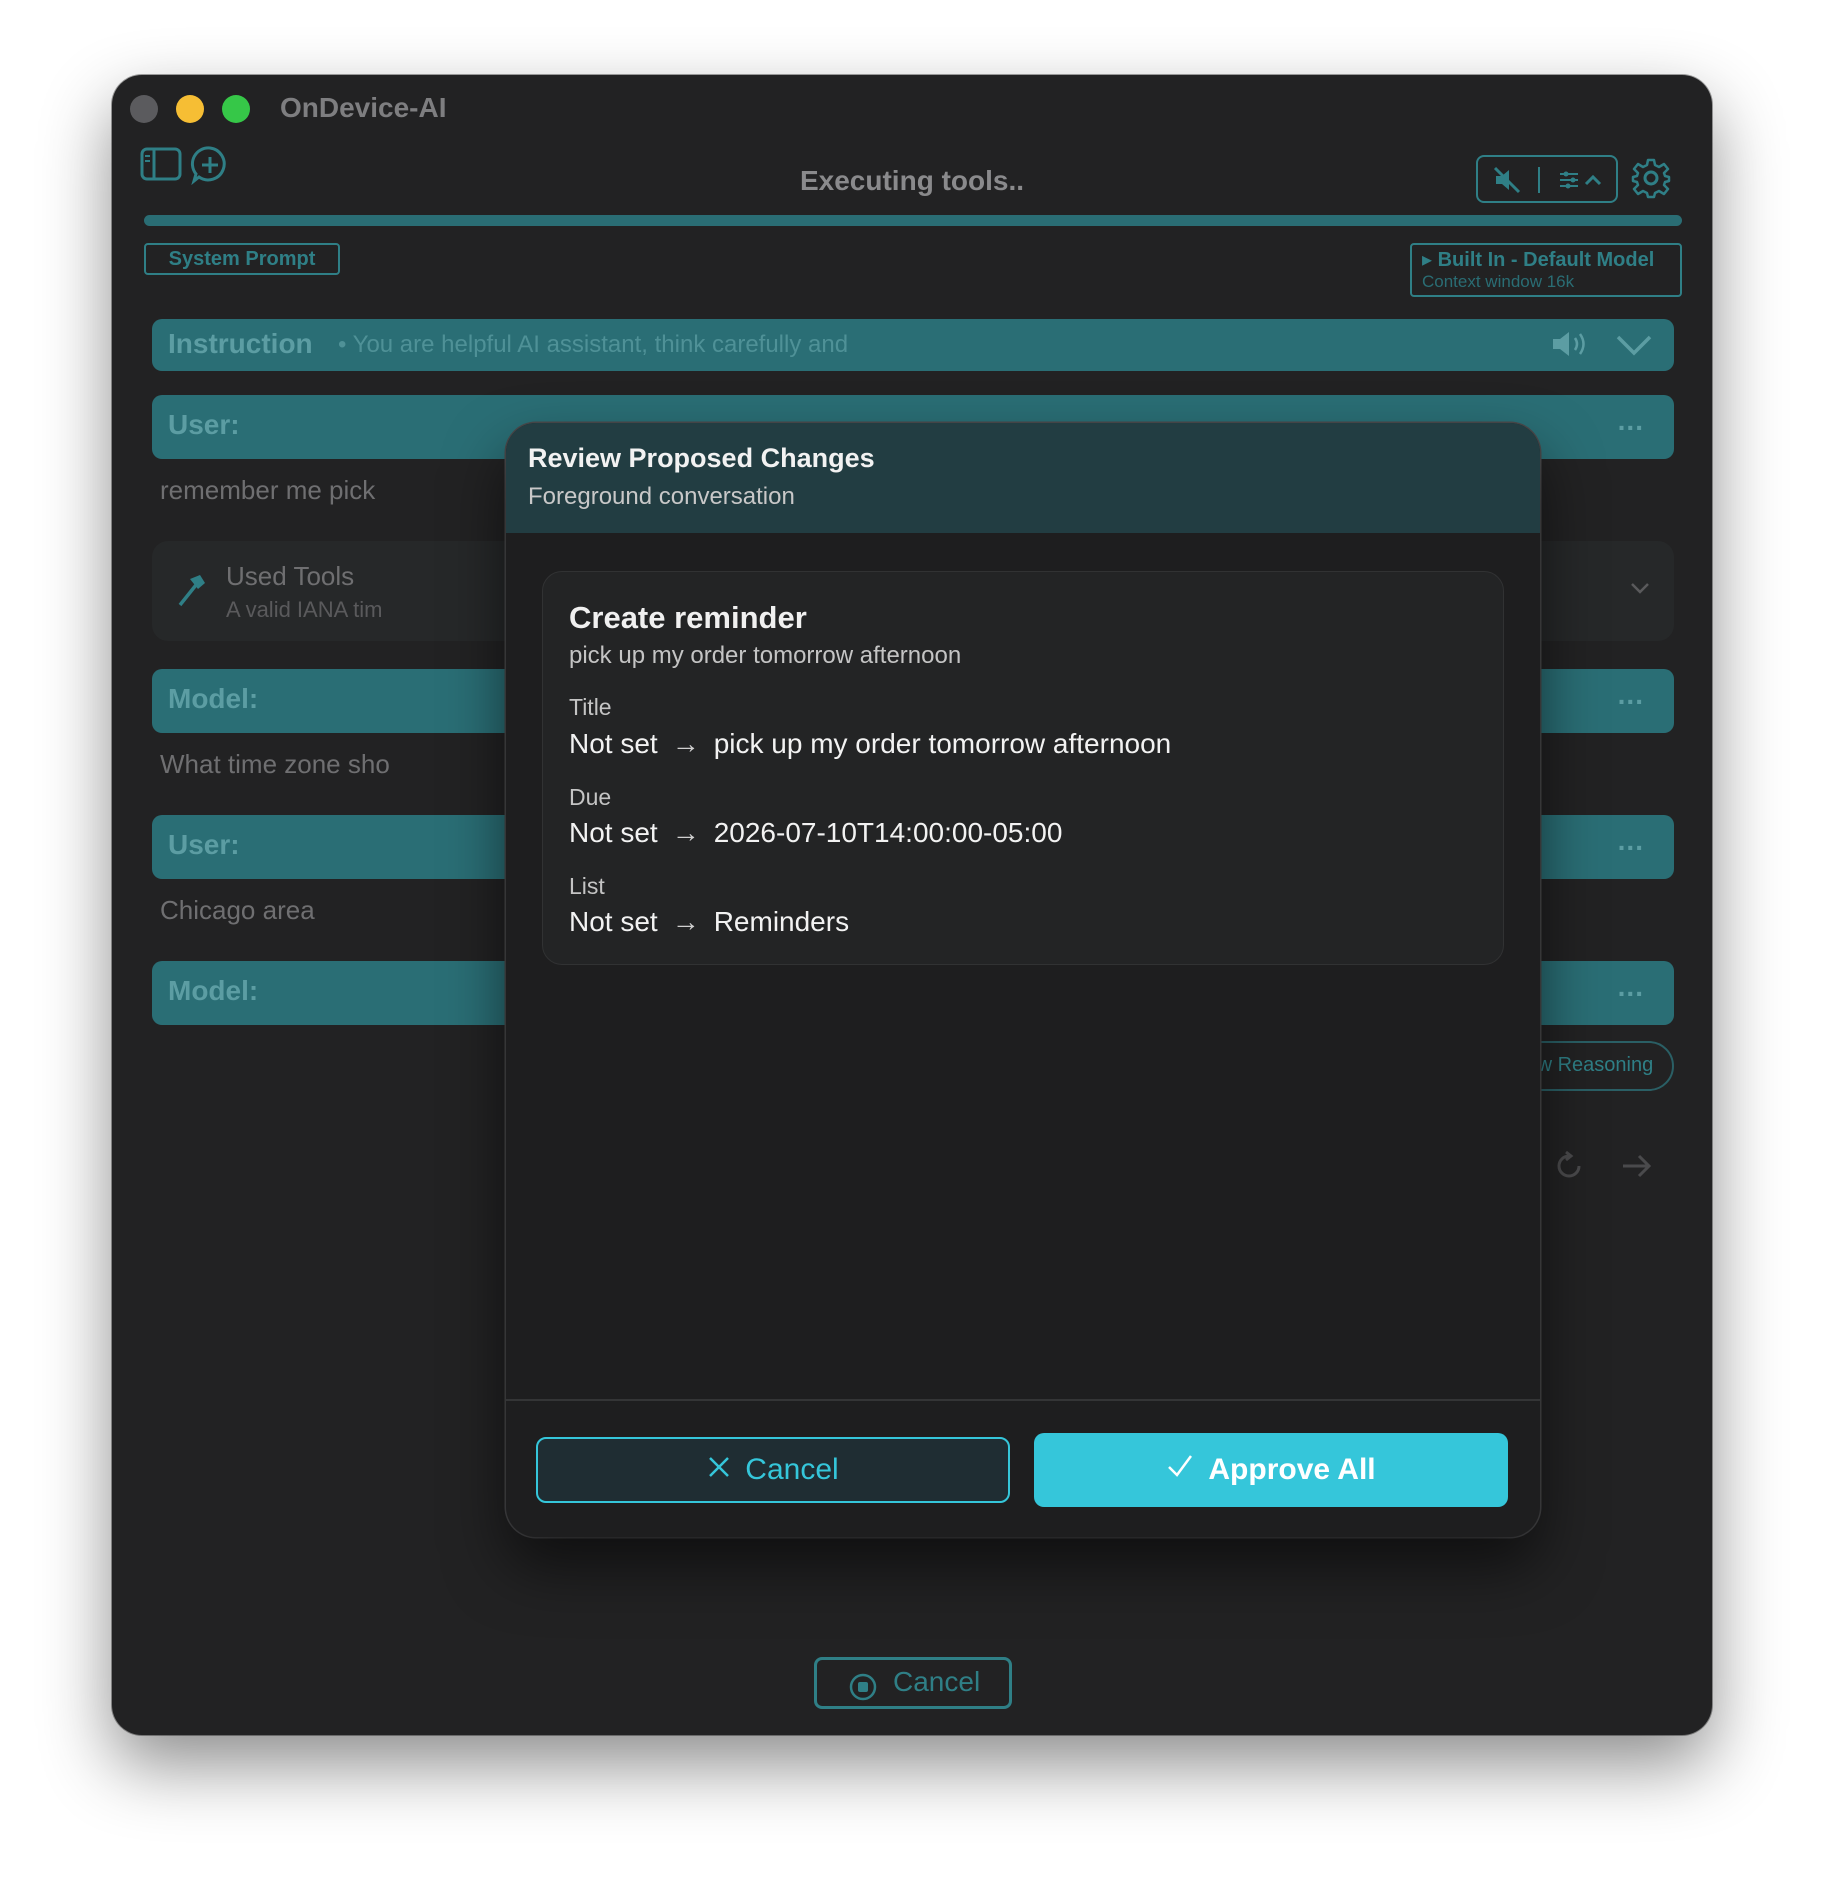 The height and width of the screenshot is (1888, 1828). Describe the element at coordinates (709, 922) in the screenshot. I see `field-change-row: Not set → Reminders` at that location.